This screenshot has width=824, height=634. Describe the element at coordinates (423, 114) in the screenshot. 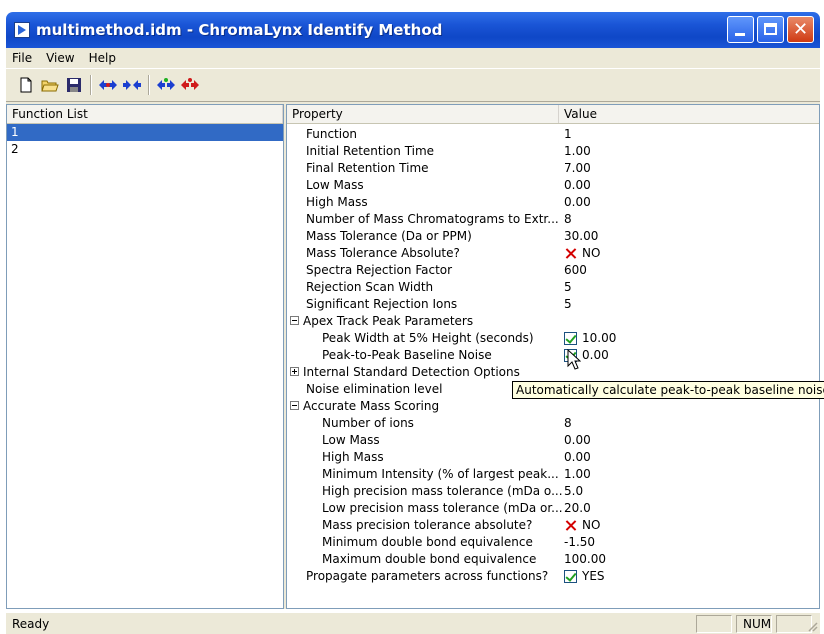

I see `property-column-header: Property` at that location.